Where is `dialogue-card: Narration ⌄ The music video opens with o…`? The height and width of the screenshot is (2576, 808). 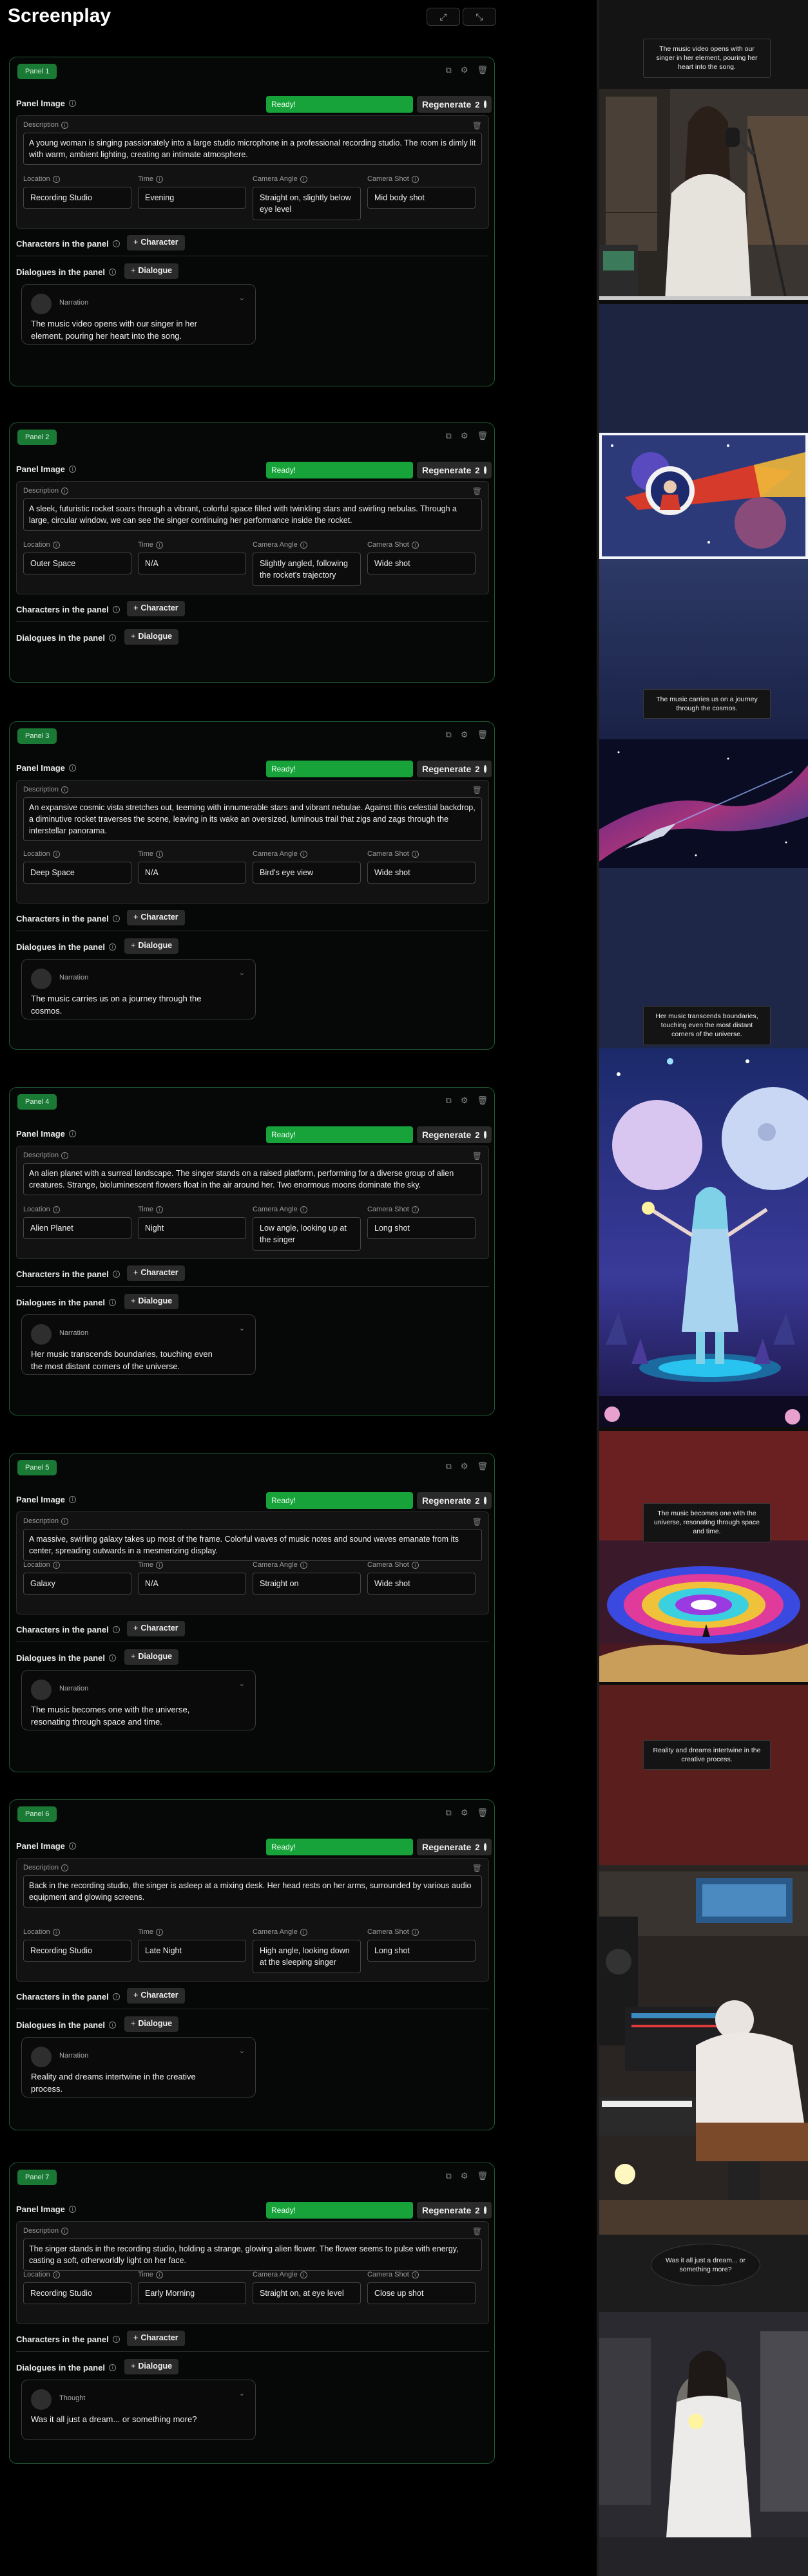
dialogue-card: Narration ⌄ The music video opens with o… is located at coordinates (138, 314).